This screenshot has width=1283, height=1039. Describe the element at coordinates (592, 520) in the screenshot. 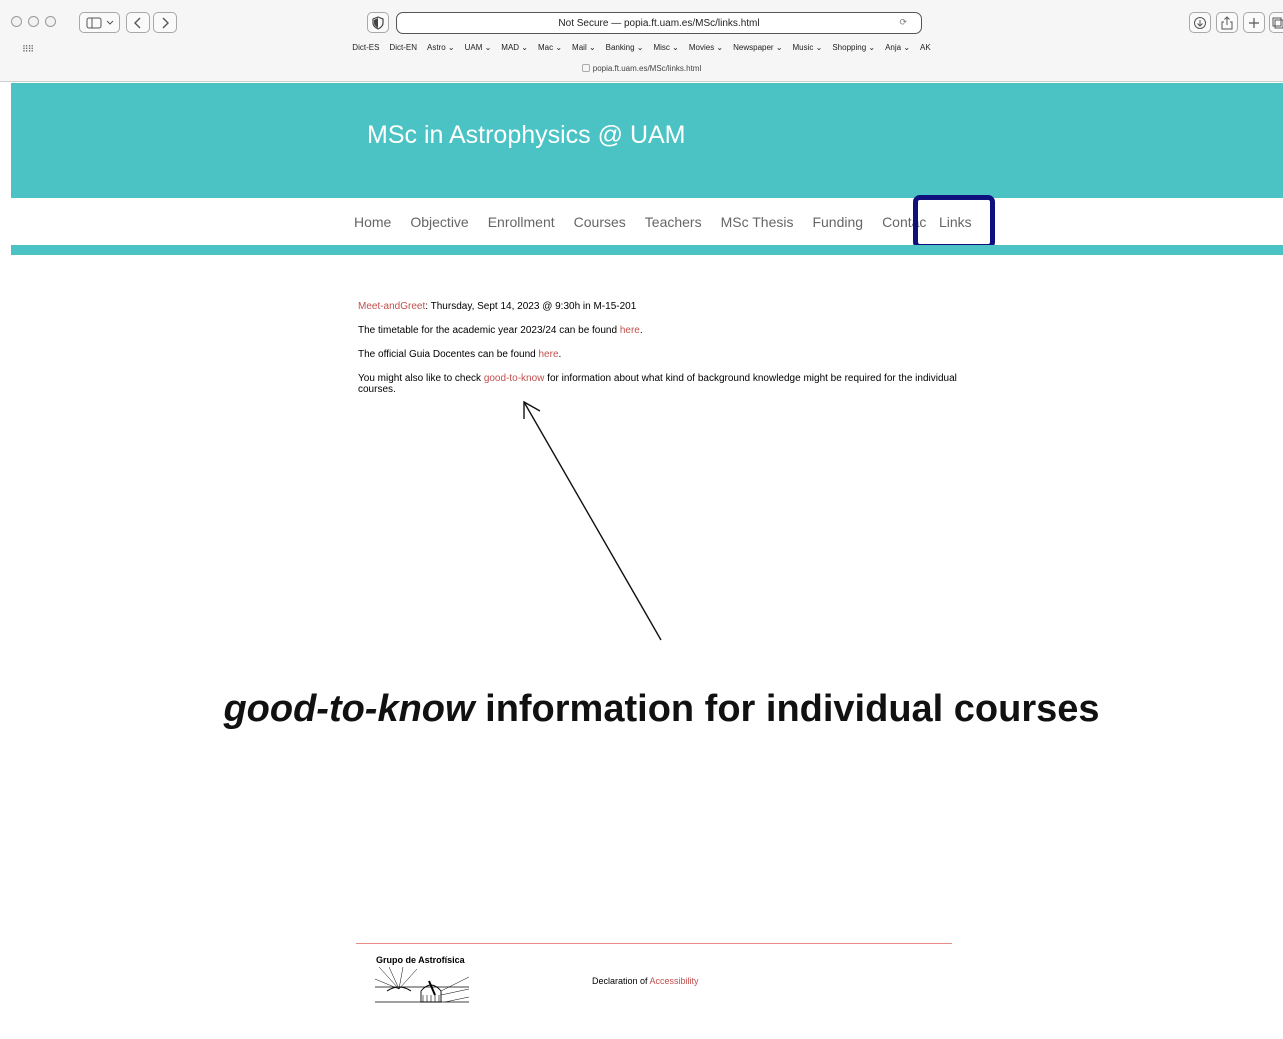

I see `annotation-arrow` at that location.